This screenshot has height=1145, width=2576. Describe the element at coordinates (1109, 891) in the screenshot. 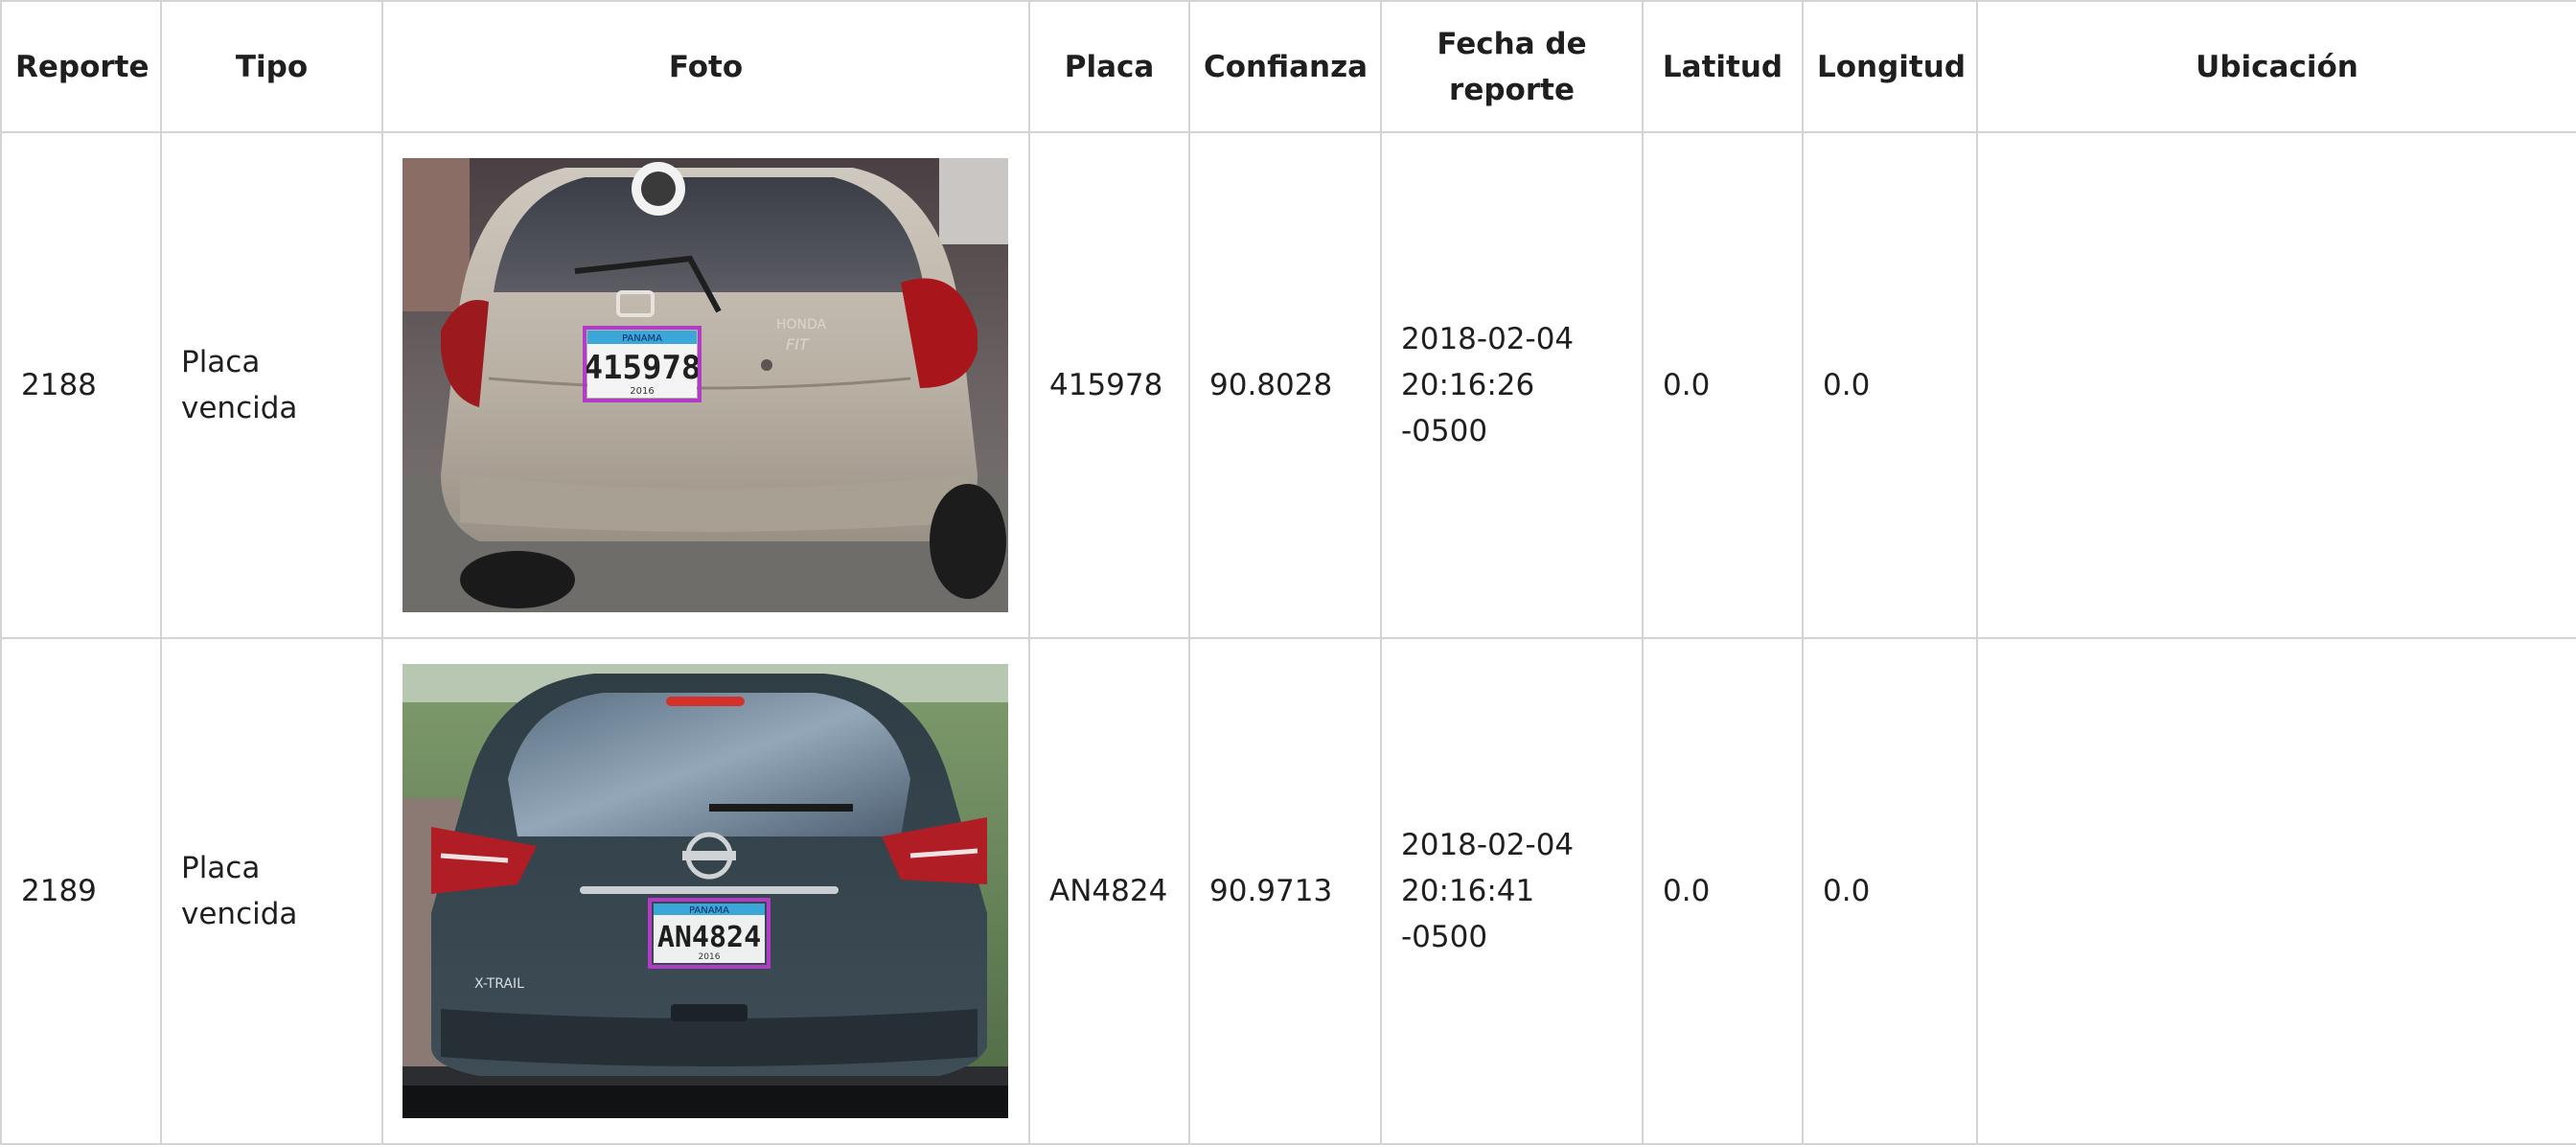

I see `cell-placa: AN4824` at that location.